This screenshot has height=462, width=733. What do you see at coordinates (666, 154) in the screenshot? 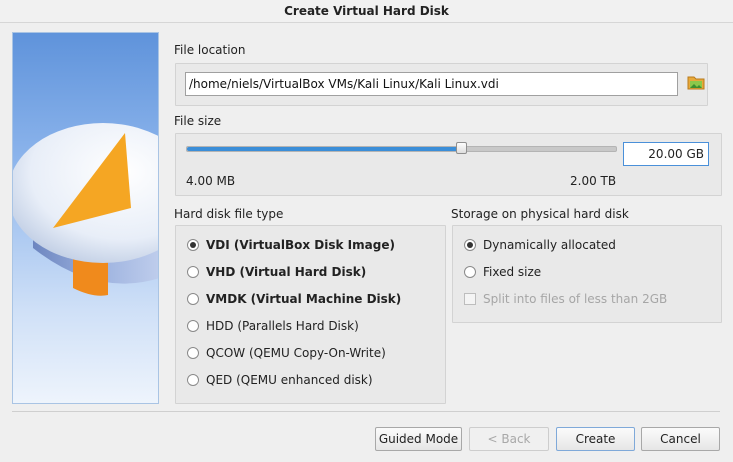
I see `file-size-input: 20.00 GB` at bounding box center [666, 154].